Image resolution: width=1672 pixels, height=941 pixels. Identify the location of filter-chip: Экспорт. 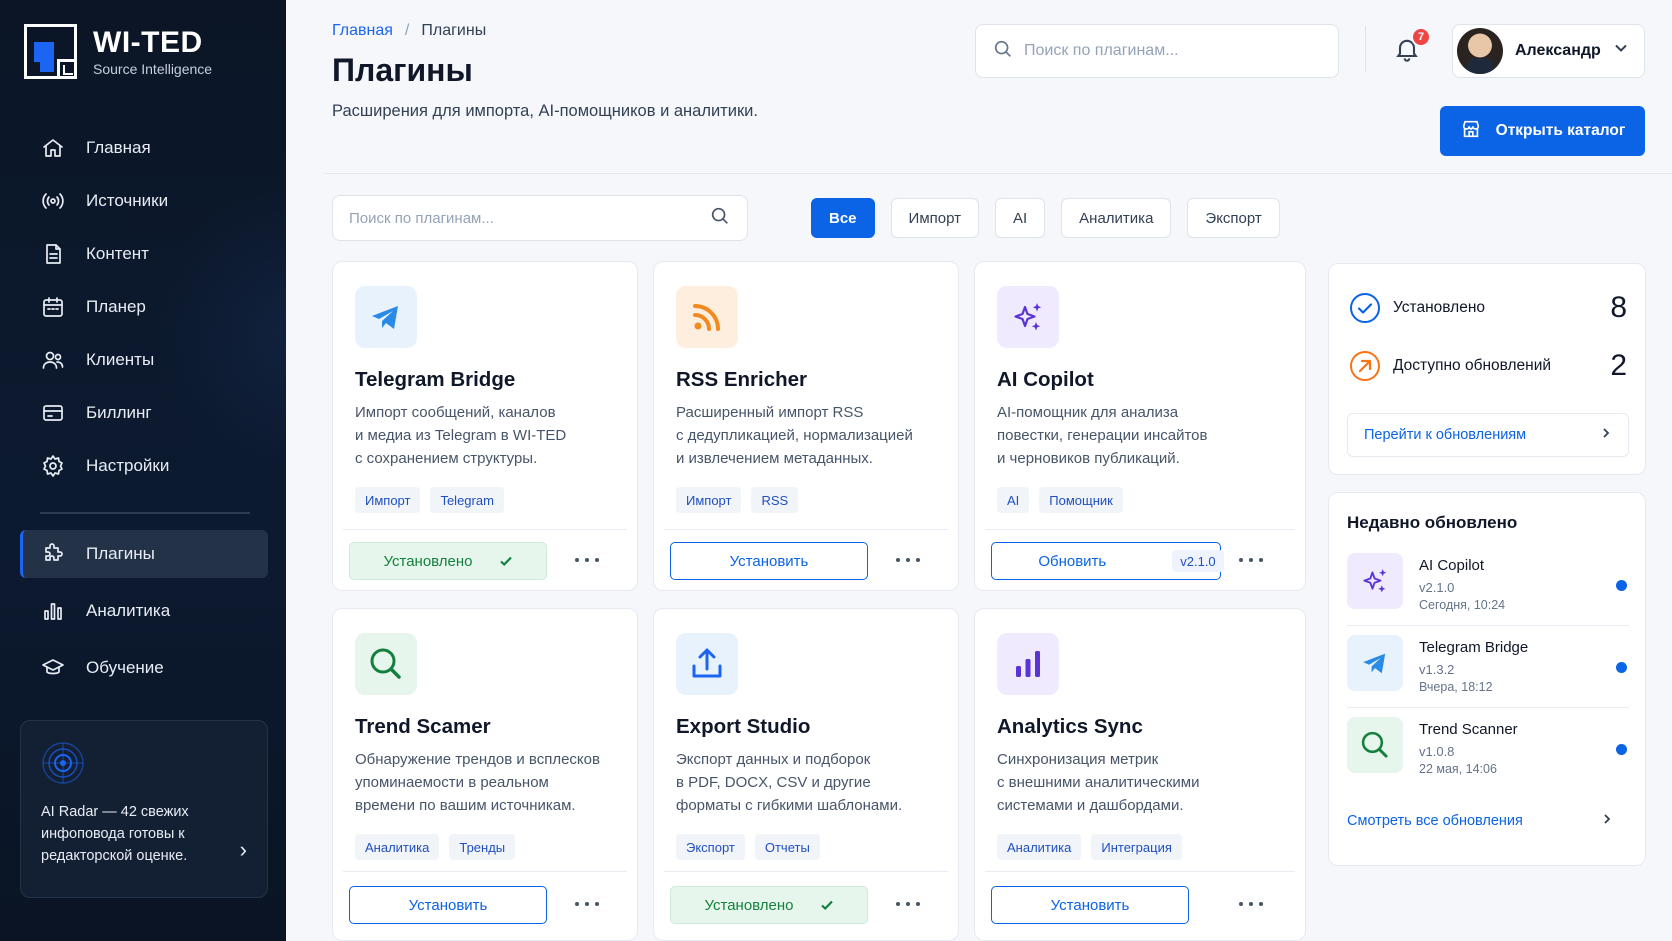
(1233, 218).